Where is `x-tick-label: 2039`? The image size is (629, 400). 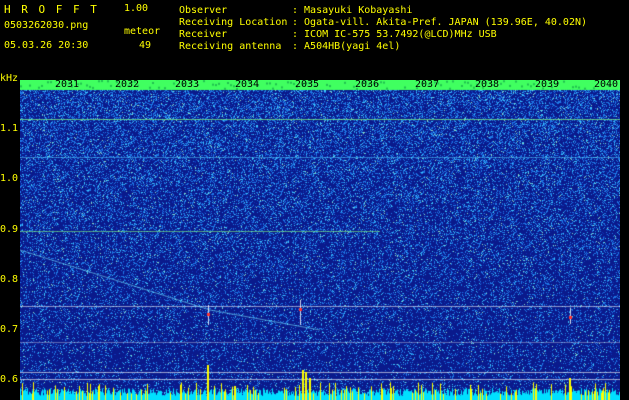 x-tick-label: 2039 is located at coordinates (547, 84).